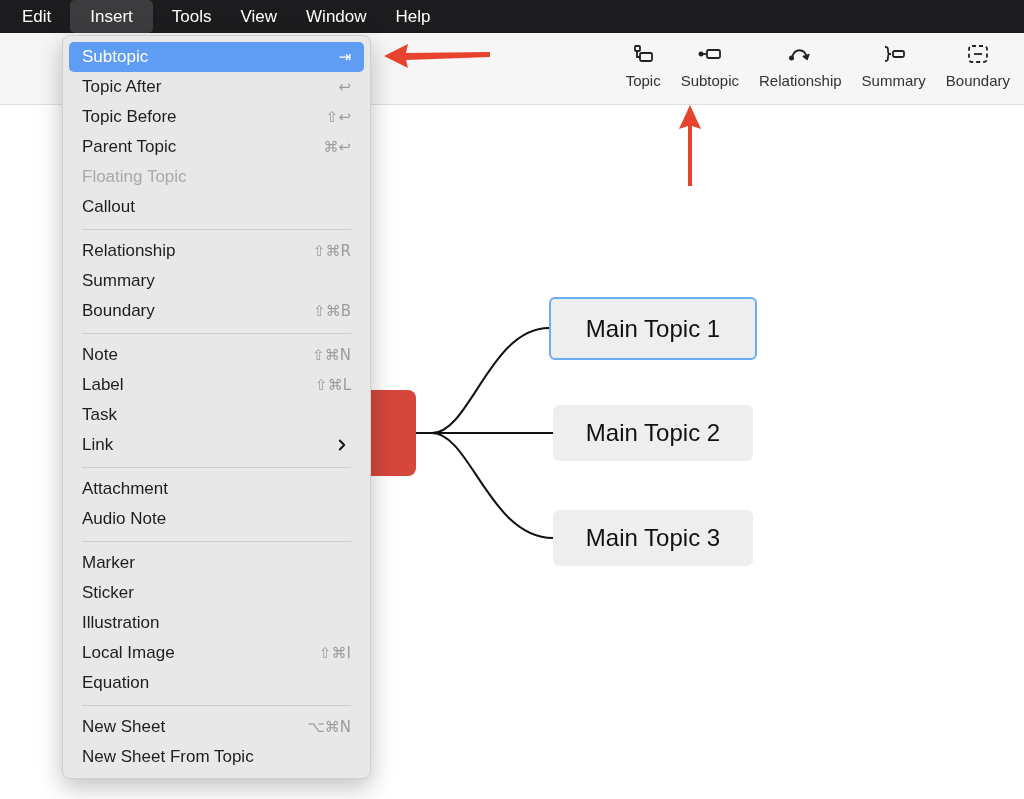  What do you see at coordinates (129, 147) in the screenshot?
I see `menu-item-label: Parent Topic` at bounding box center [129, 147].